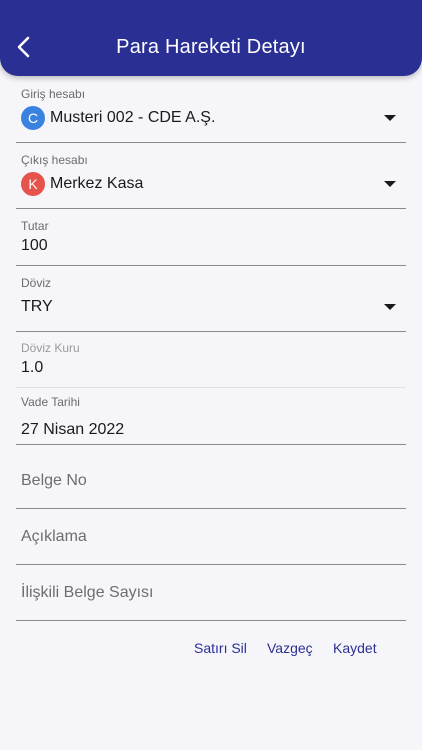  I want to click on iliskili-belge-sayisi-placeholder: İlişkili Belge Sayısı, so click(87, 592).